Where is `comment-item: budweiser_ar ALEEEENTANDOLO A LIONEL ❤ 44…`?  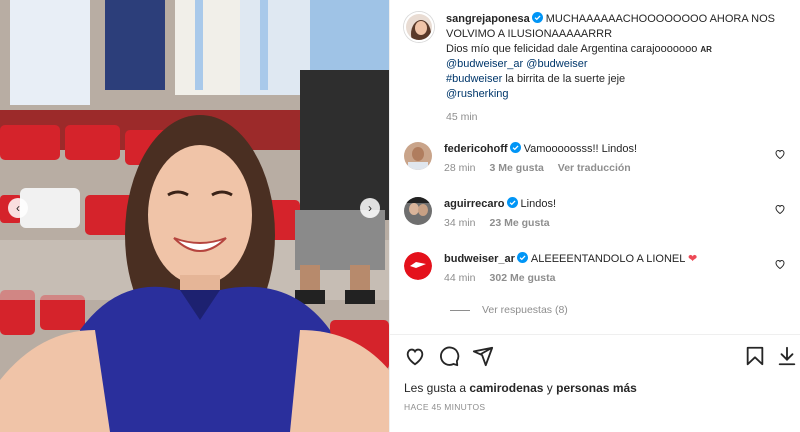 comment-item: budweiser_ar ALEEEENTANDOLO A LIONEL ❤ 44… is located at coordinates (595, 269).